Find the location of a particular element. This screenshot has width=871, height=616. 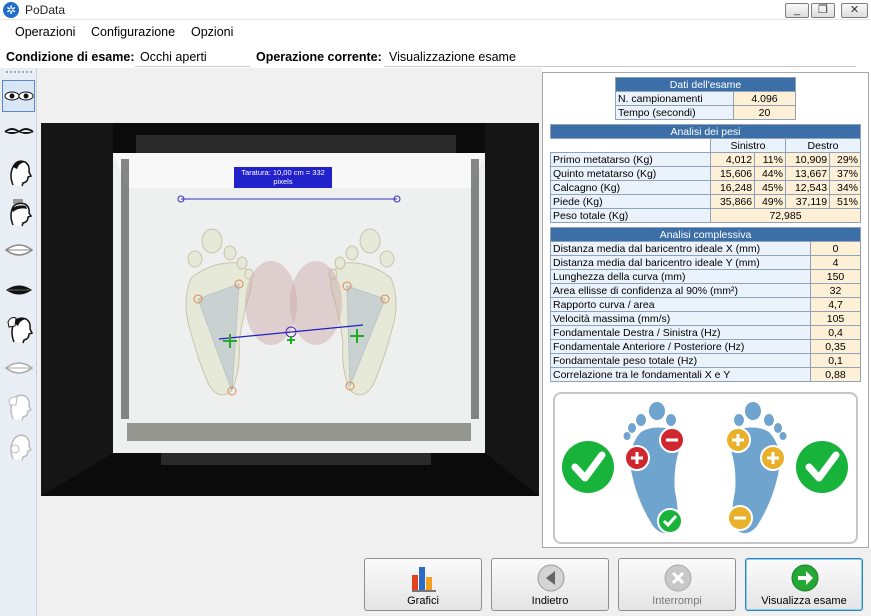

table-row: Calcagno (Kg) 16,248 45% 12,543 34% is located at coordinates (705, 187).